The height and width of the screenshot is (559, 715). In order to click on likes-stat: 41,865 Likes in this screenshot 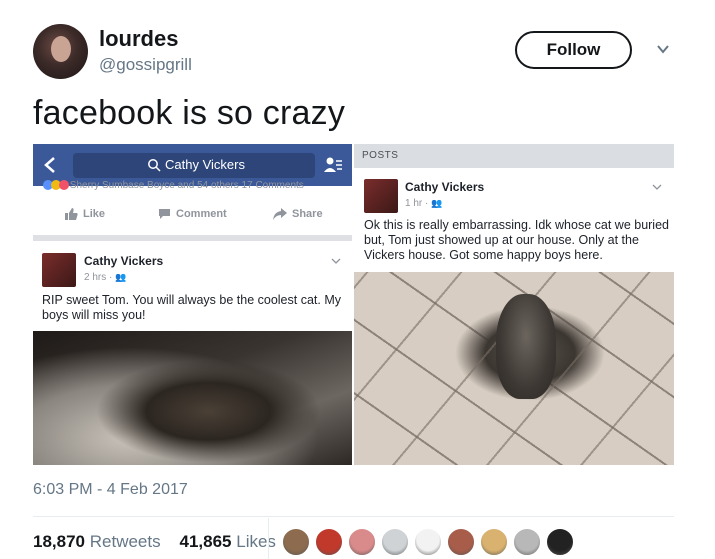, I will do `click(228, 541)`.